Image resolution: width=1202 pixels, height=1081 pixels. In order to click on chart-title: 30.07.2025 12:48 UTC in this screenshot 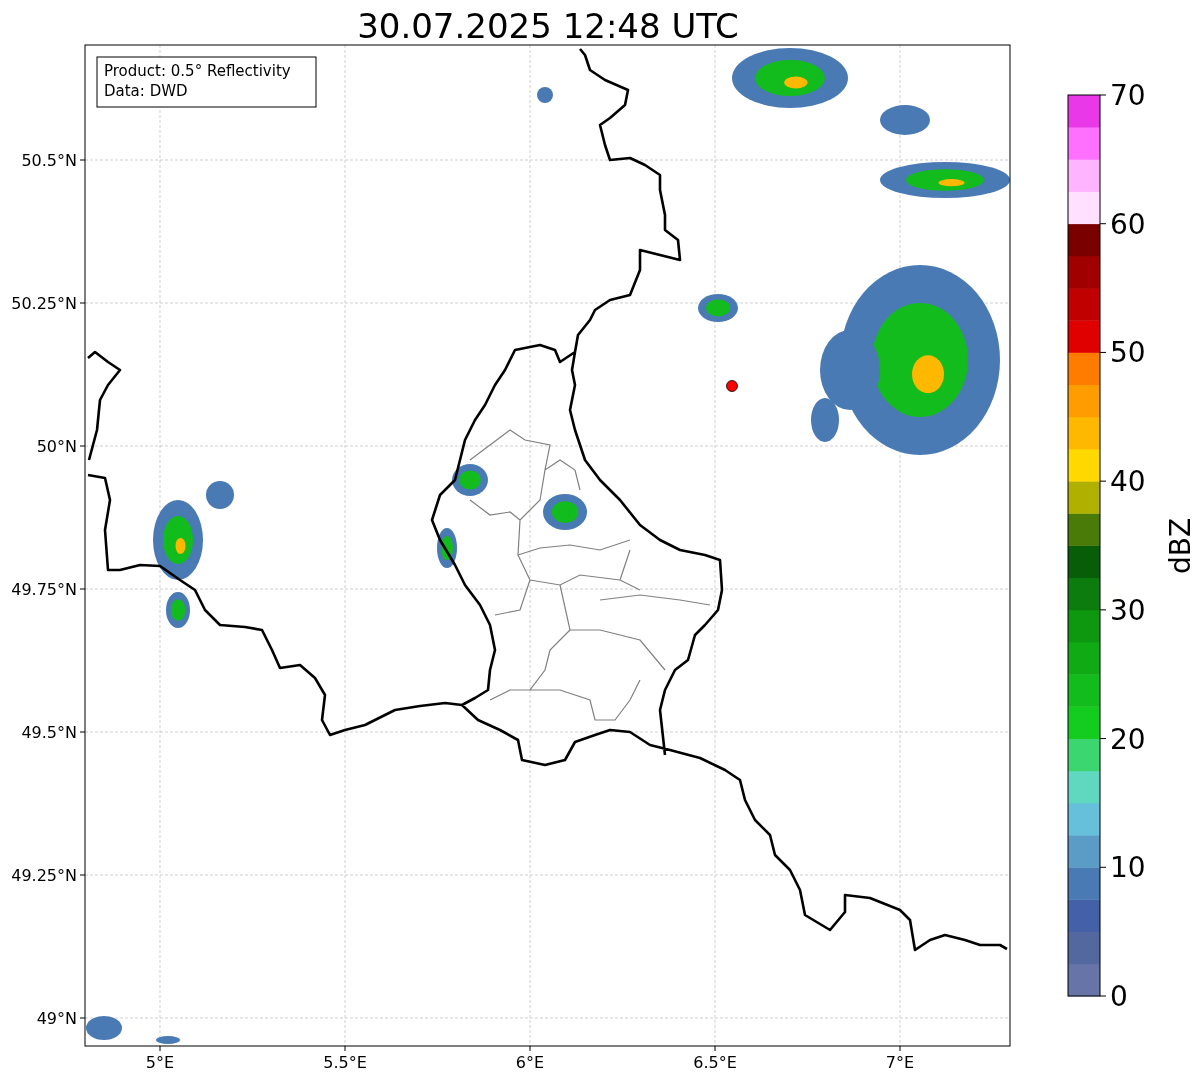, I will do `click(548, 26)`.